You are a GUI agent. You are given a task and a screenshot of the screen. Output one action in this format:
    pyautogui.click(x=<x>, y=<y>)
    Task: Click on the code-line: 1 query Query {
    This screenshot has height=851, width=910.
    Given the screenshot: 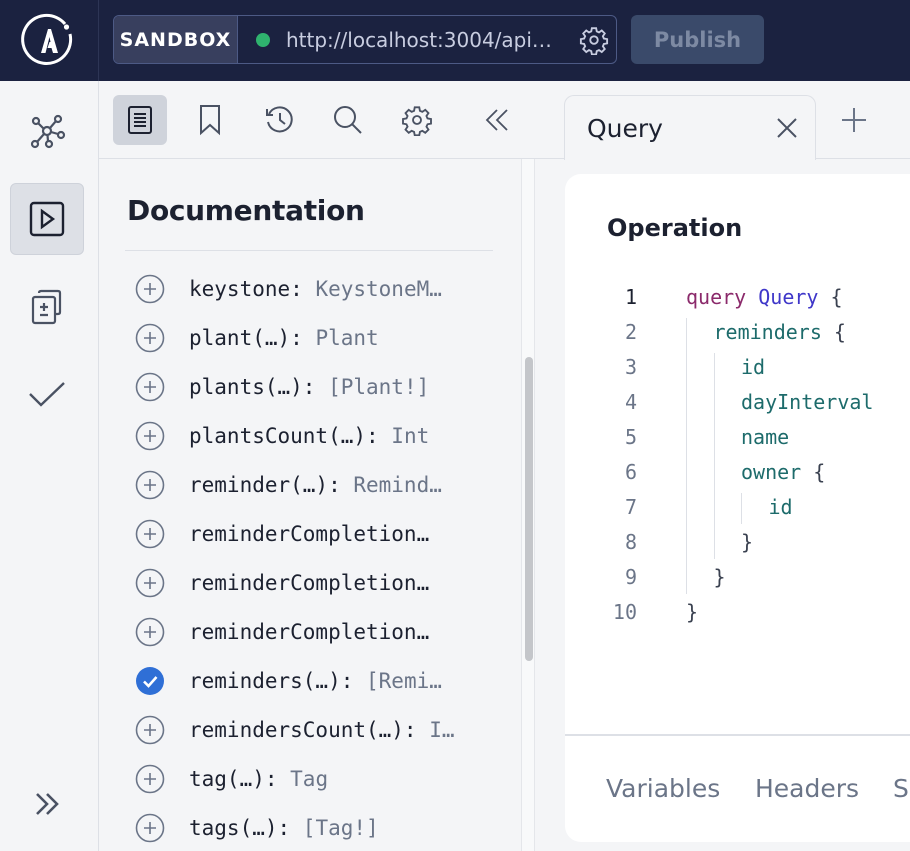 What is the action you would take?
    pyautogui.click(x=737, y=296)
    